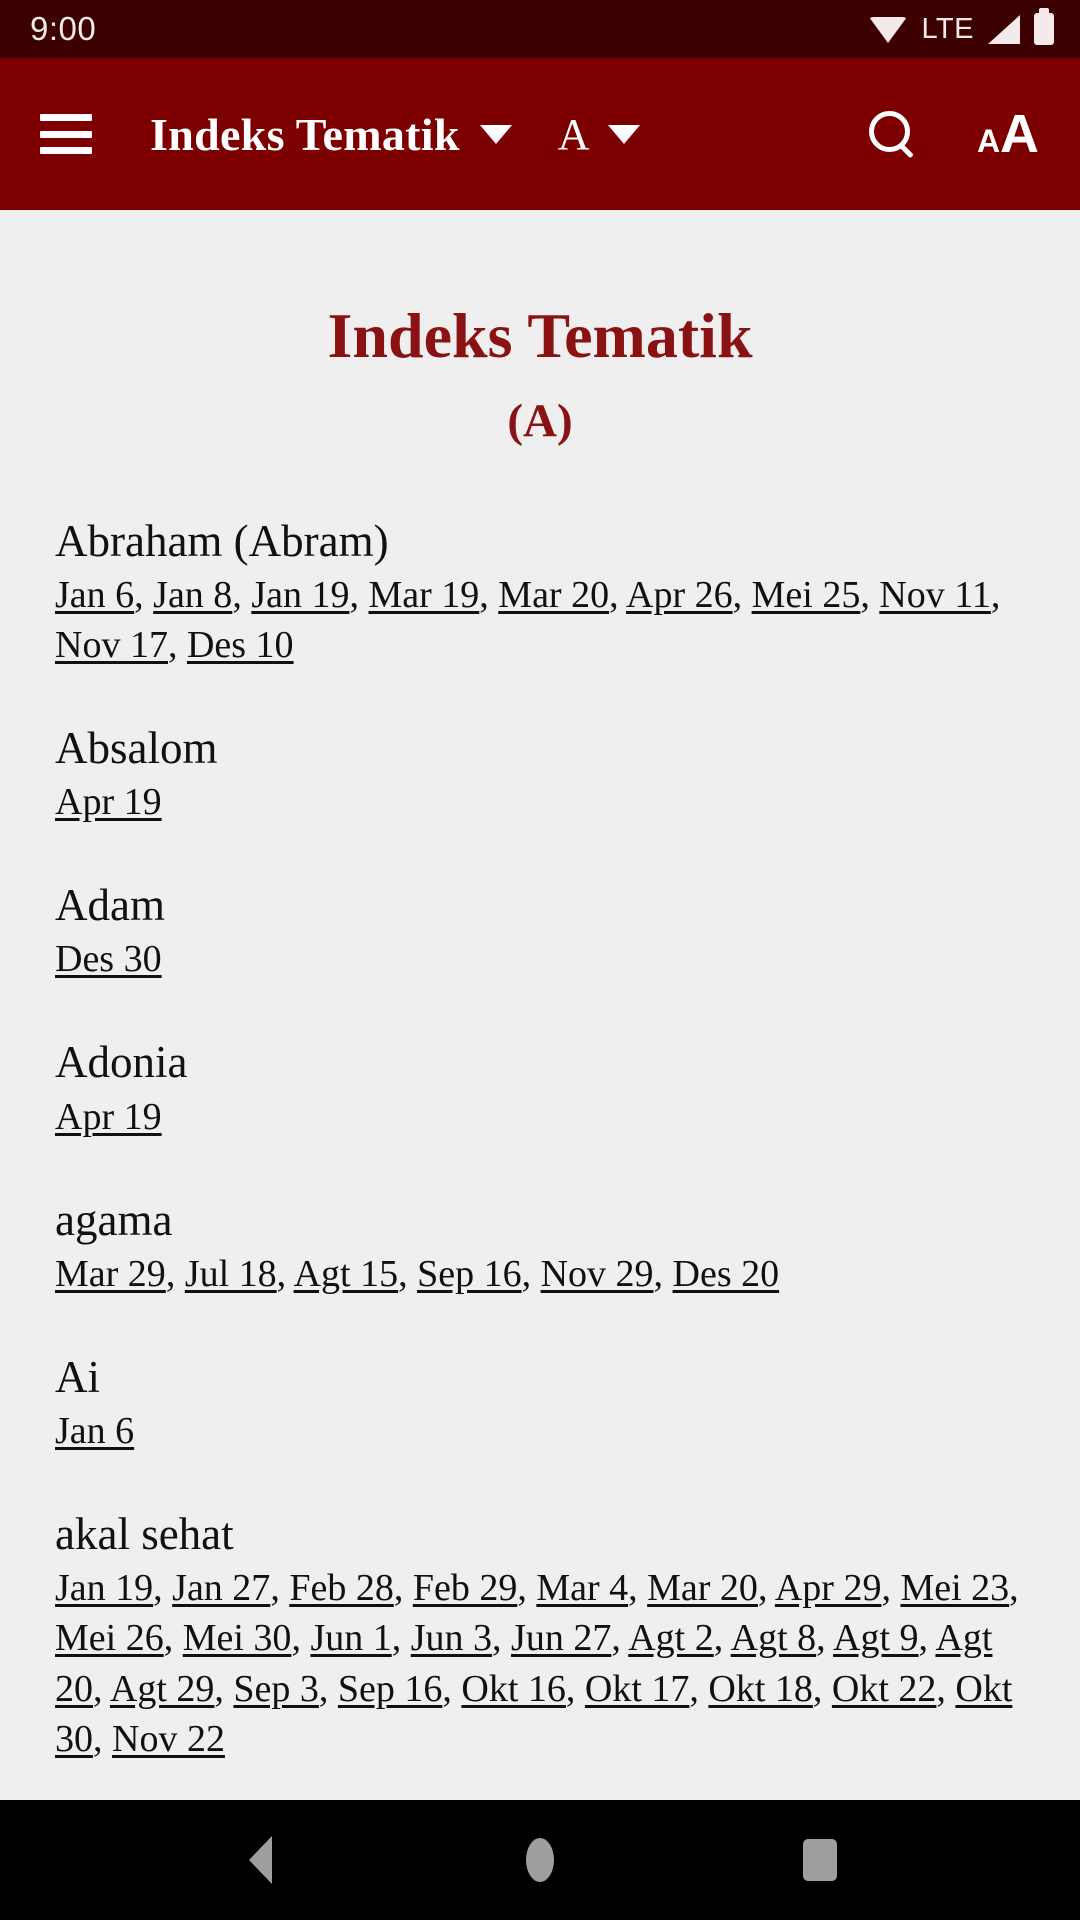 Image resolution: width=1080 pixels, height=1920 pixels. What do you see at coordinates (109, 1638) in the screenshot?
I see `date-reference-link: Mei 26` at bounding box center [109, 1638].